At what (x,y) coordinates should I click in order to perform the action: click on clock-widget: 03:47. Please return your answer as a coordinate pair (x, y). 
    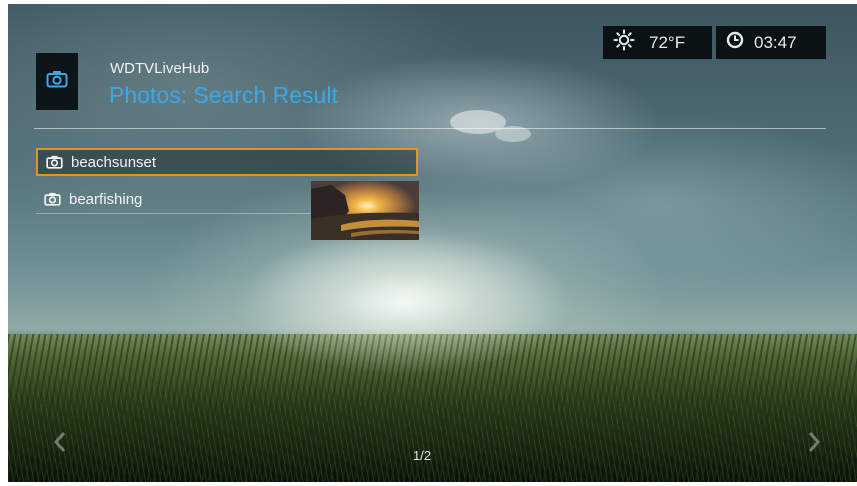
    Looking at the image, I should click on (771, 42).